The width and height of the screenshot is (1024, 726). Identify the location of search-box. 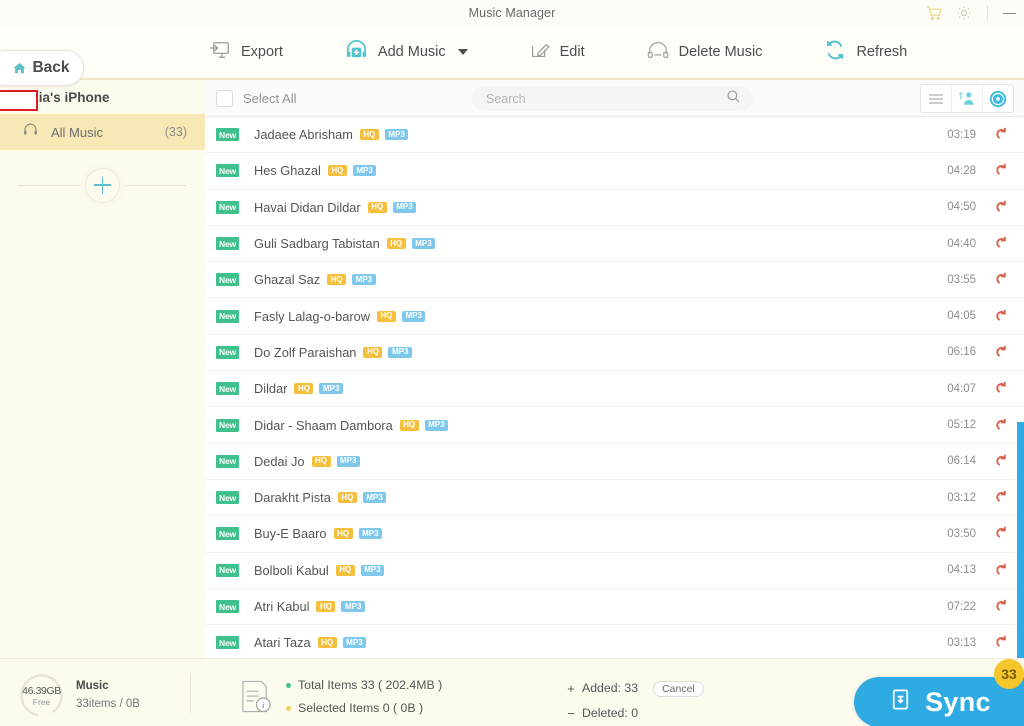
(612, 98).